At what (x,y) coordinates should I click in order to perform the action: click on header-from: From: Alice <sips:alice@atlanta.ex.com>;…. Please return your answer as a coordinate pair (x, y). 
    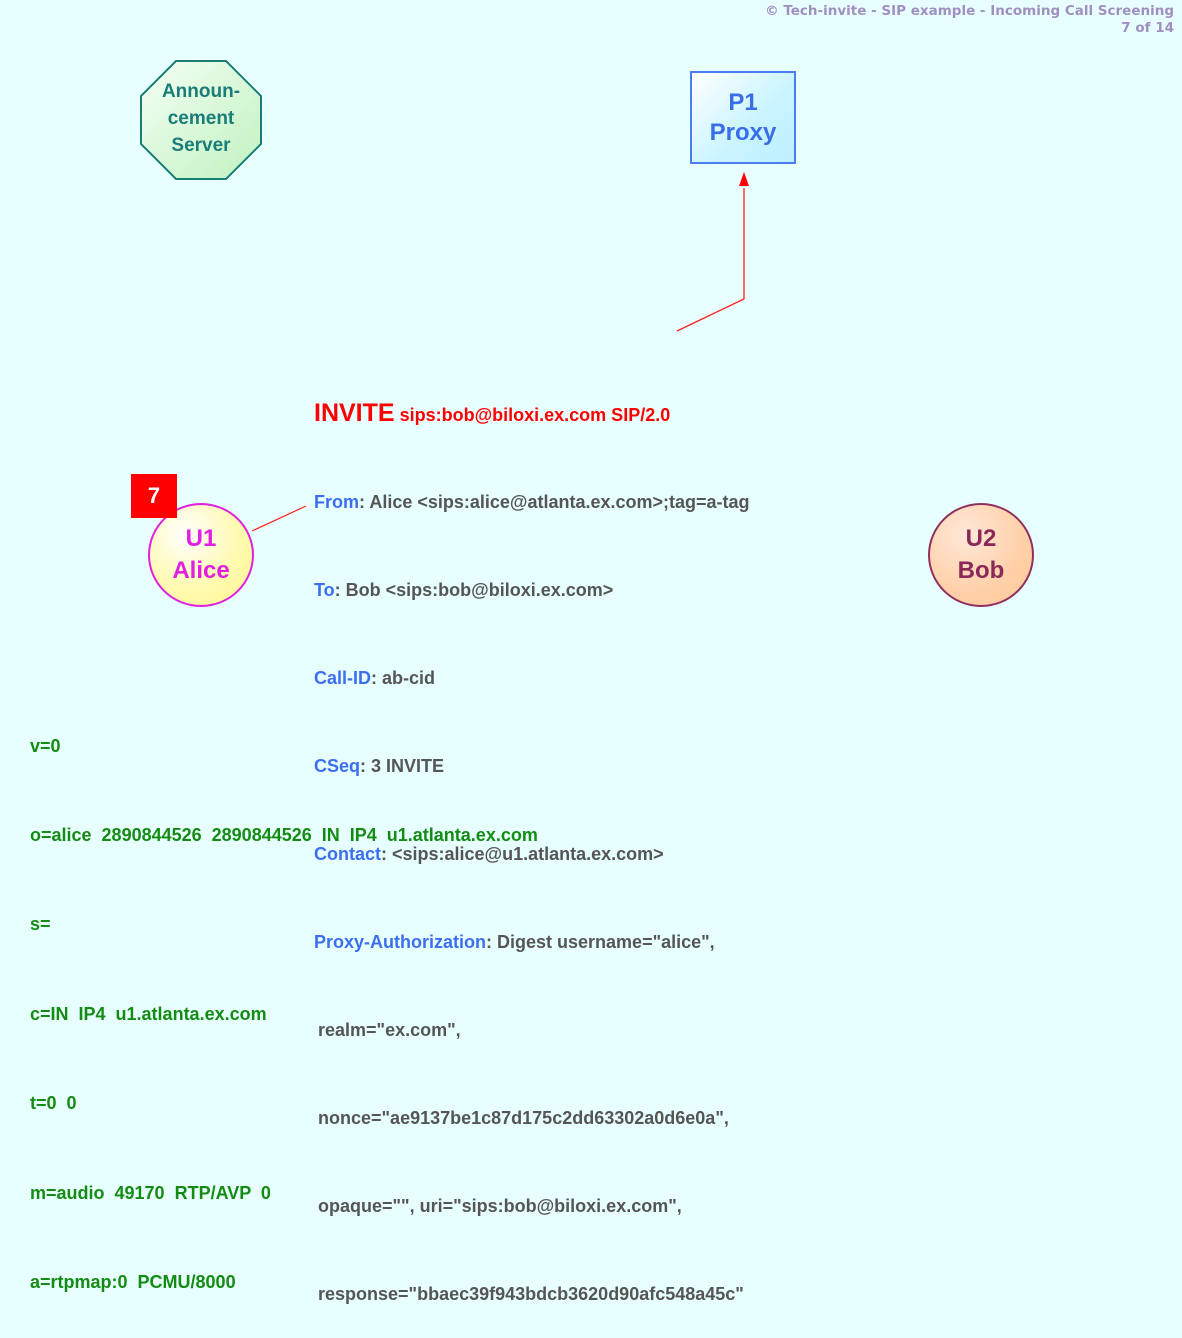
    Looking at the image, I should click on (532, 502).